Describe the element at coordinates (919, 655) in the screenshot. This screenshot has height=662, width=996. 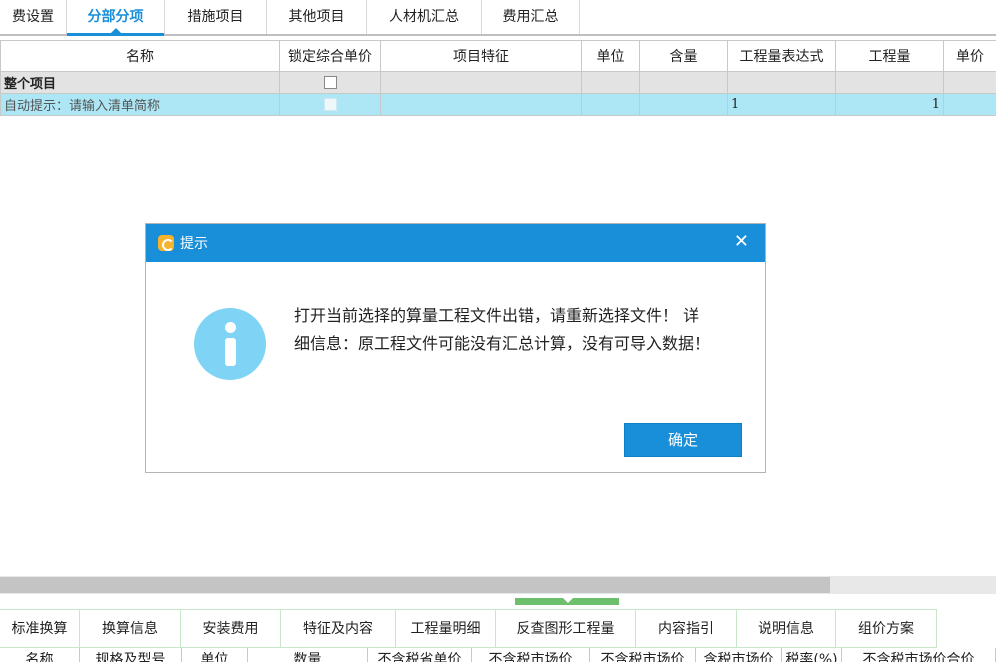
I see `detail-col-untaxed-total: 不含税市场价合价` at that location.